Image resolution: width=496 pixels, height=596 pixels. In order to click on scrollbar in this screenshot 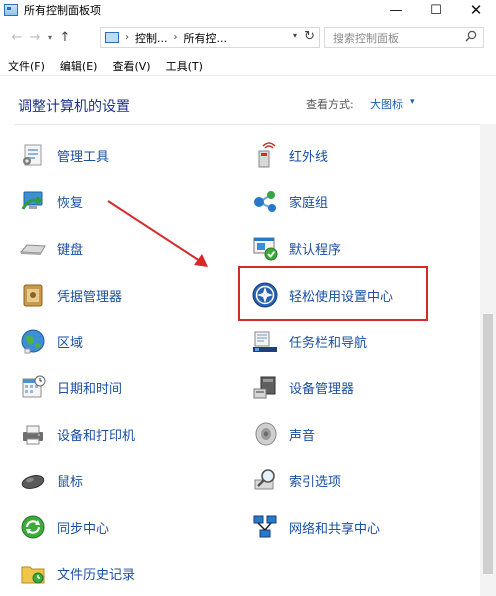, I will do `click(488, 360)`.